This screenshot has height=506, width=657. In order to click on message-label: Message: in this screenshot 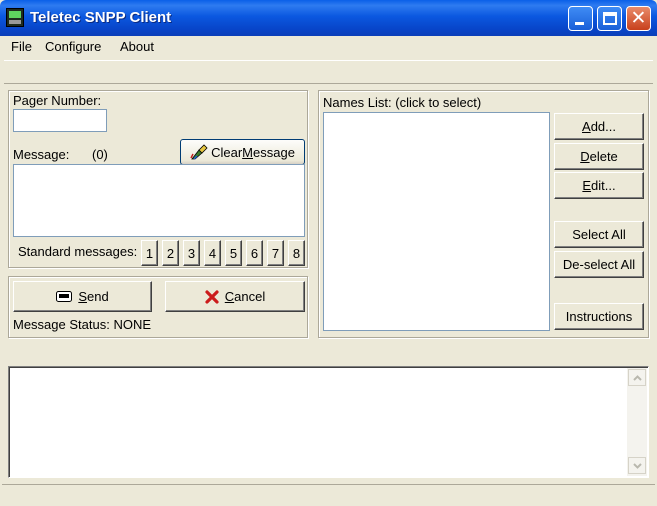, I will do `click(41, 154)`.